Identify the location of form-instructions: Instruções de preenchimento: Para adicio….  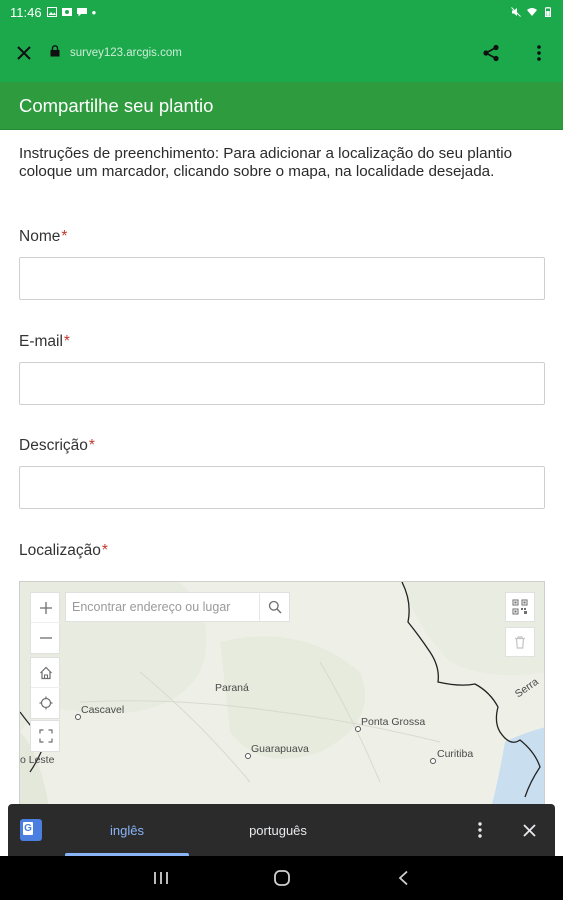
(266, 162).